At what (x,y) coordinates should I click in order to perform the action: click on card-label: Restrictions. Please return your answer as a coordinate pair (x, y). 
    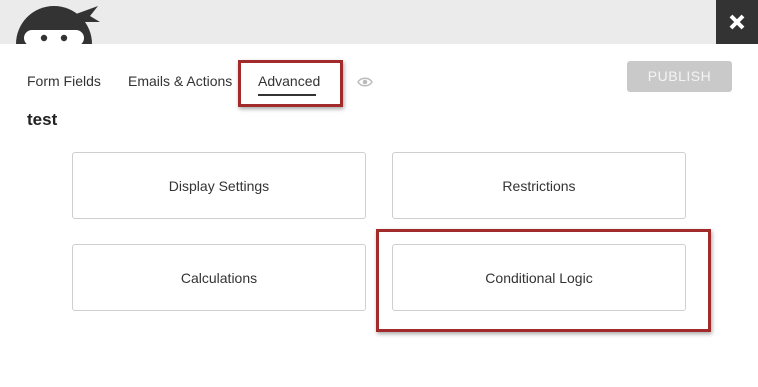
    Looking at the image, I should click on (539, 185).